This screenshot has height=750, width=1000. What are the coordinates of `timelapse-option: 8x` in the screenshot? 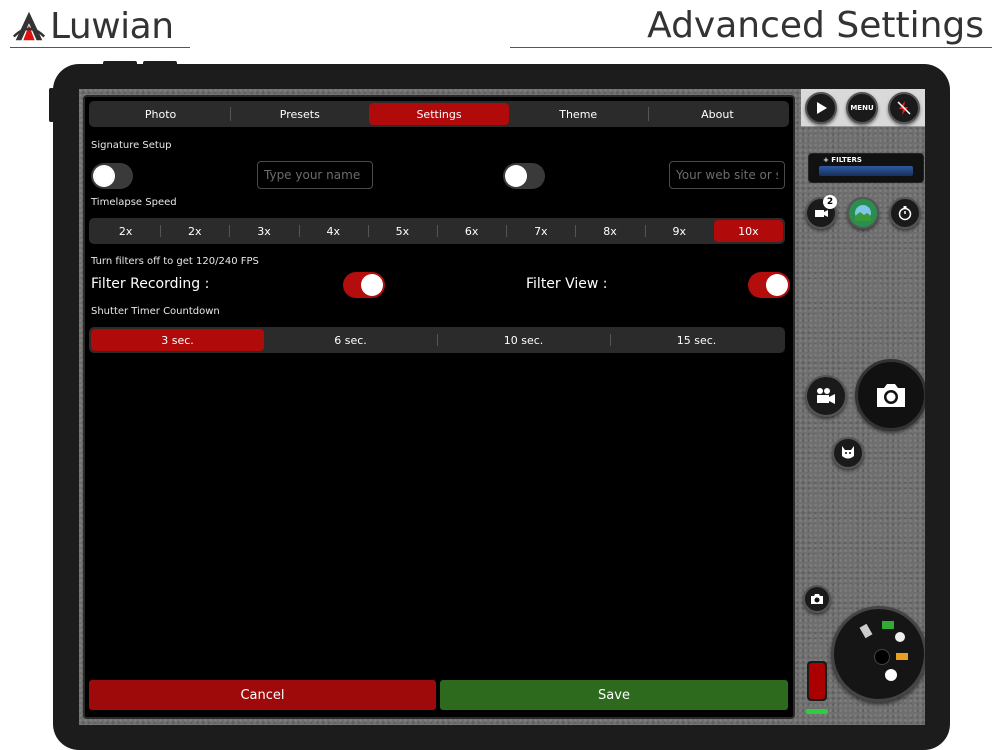 It's located at (609, 231).